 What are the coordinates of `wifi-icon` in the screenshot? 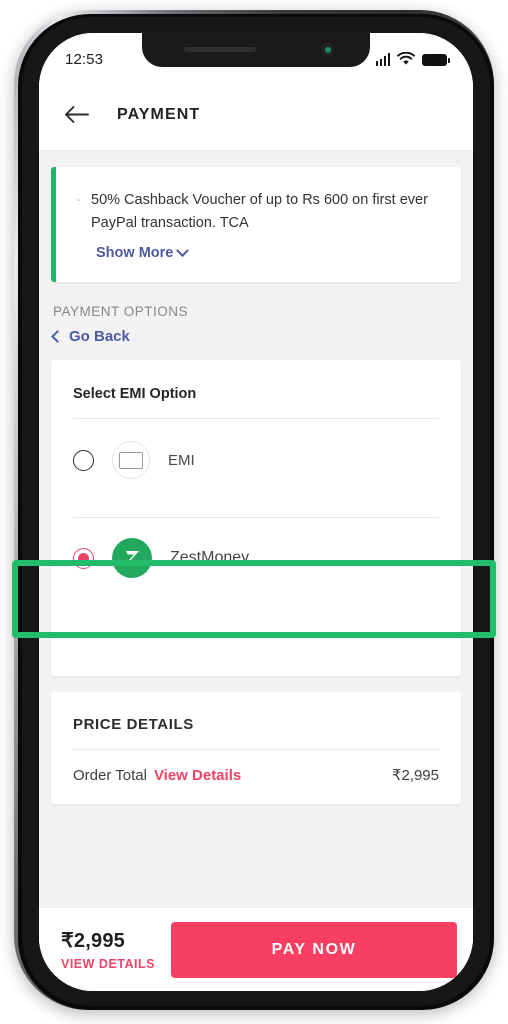 It's located at (406, 58).